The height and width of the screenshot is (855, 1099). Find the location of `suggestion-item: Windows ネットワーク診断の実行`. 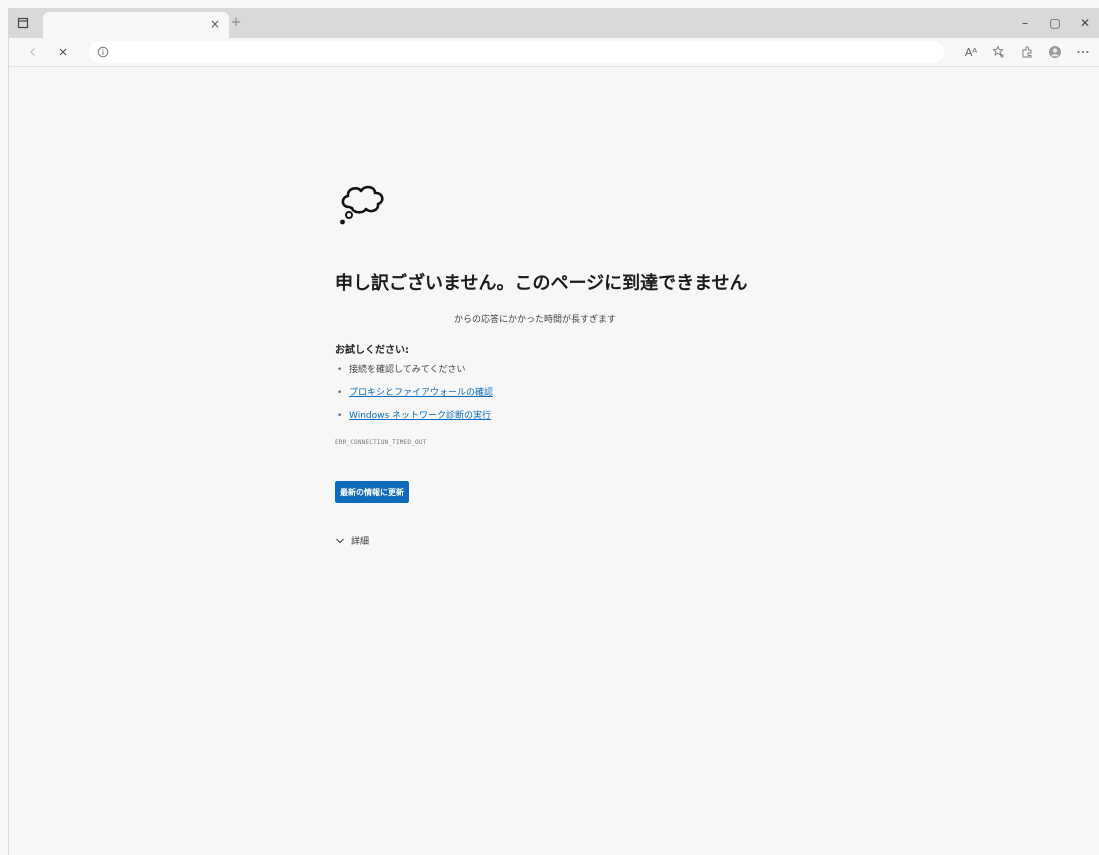

suggestion-item: Windows ネットワーク診断の実行 is located at coordinates (414, 420).